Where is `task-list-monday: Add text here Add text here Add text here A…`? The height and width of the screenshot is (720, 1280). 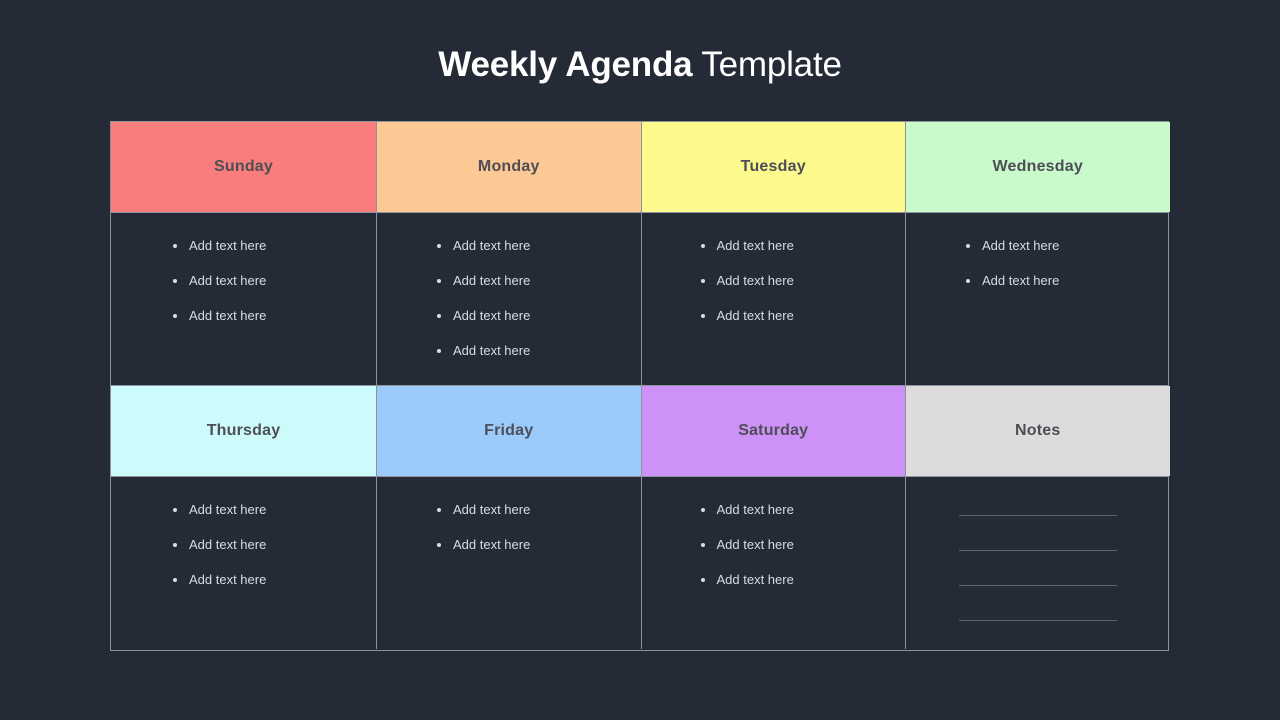 task-list-monday: Add text here Add text here Add text here A… is located at coordinates (509, 295).